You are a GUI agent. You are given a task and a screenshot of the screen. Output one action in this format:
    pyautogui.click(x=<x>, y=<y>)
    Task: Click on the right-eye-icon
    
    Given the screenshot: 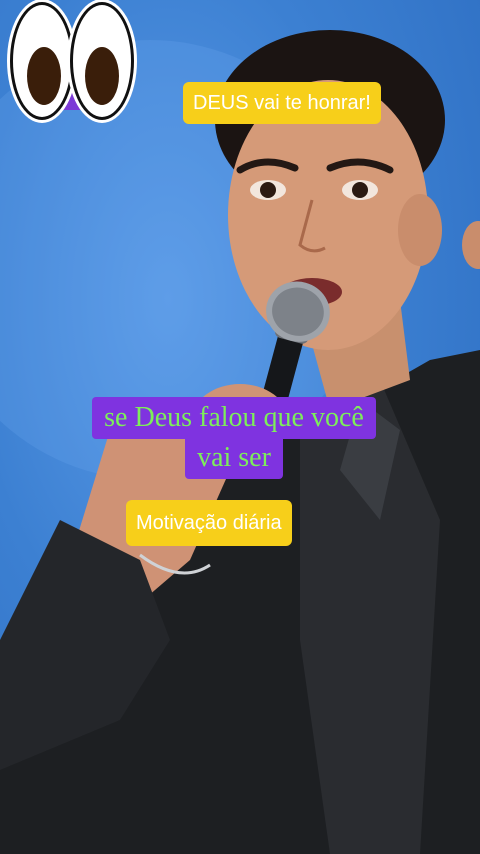 What is the action you would take?
    pyautogui.click(x=102, y=61)
    